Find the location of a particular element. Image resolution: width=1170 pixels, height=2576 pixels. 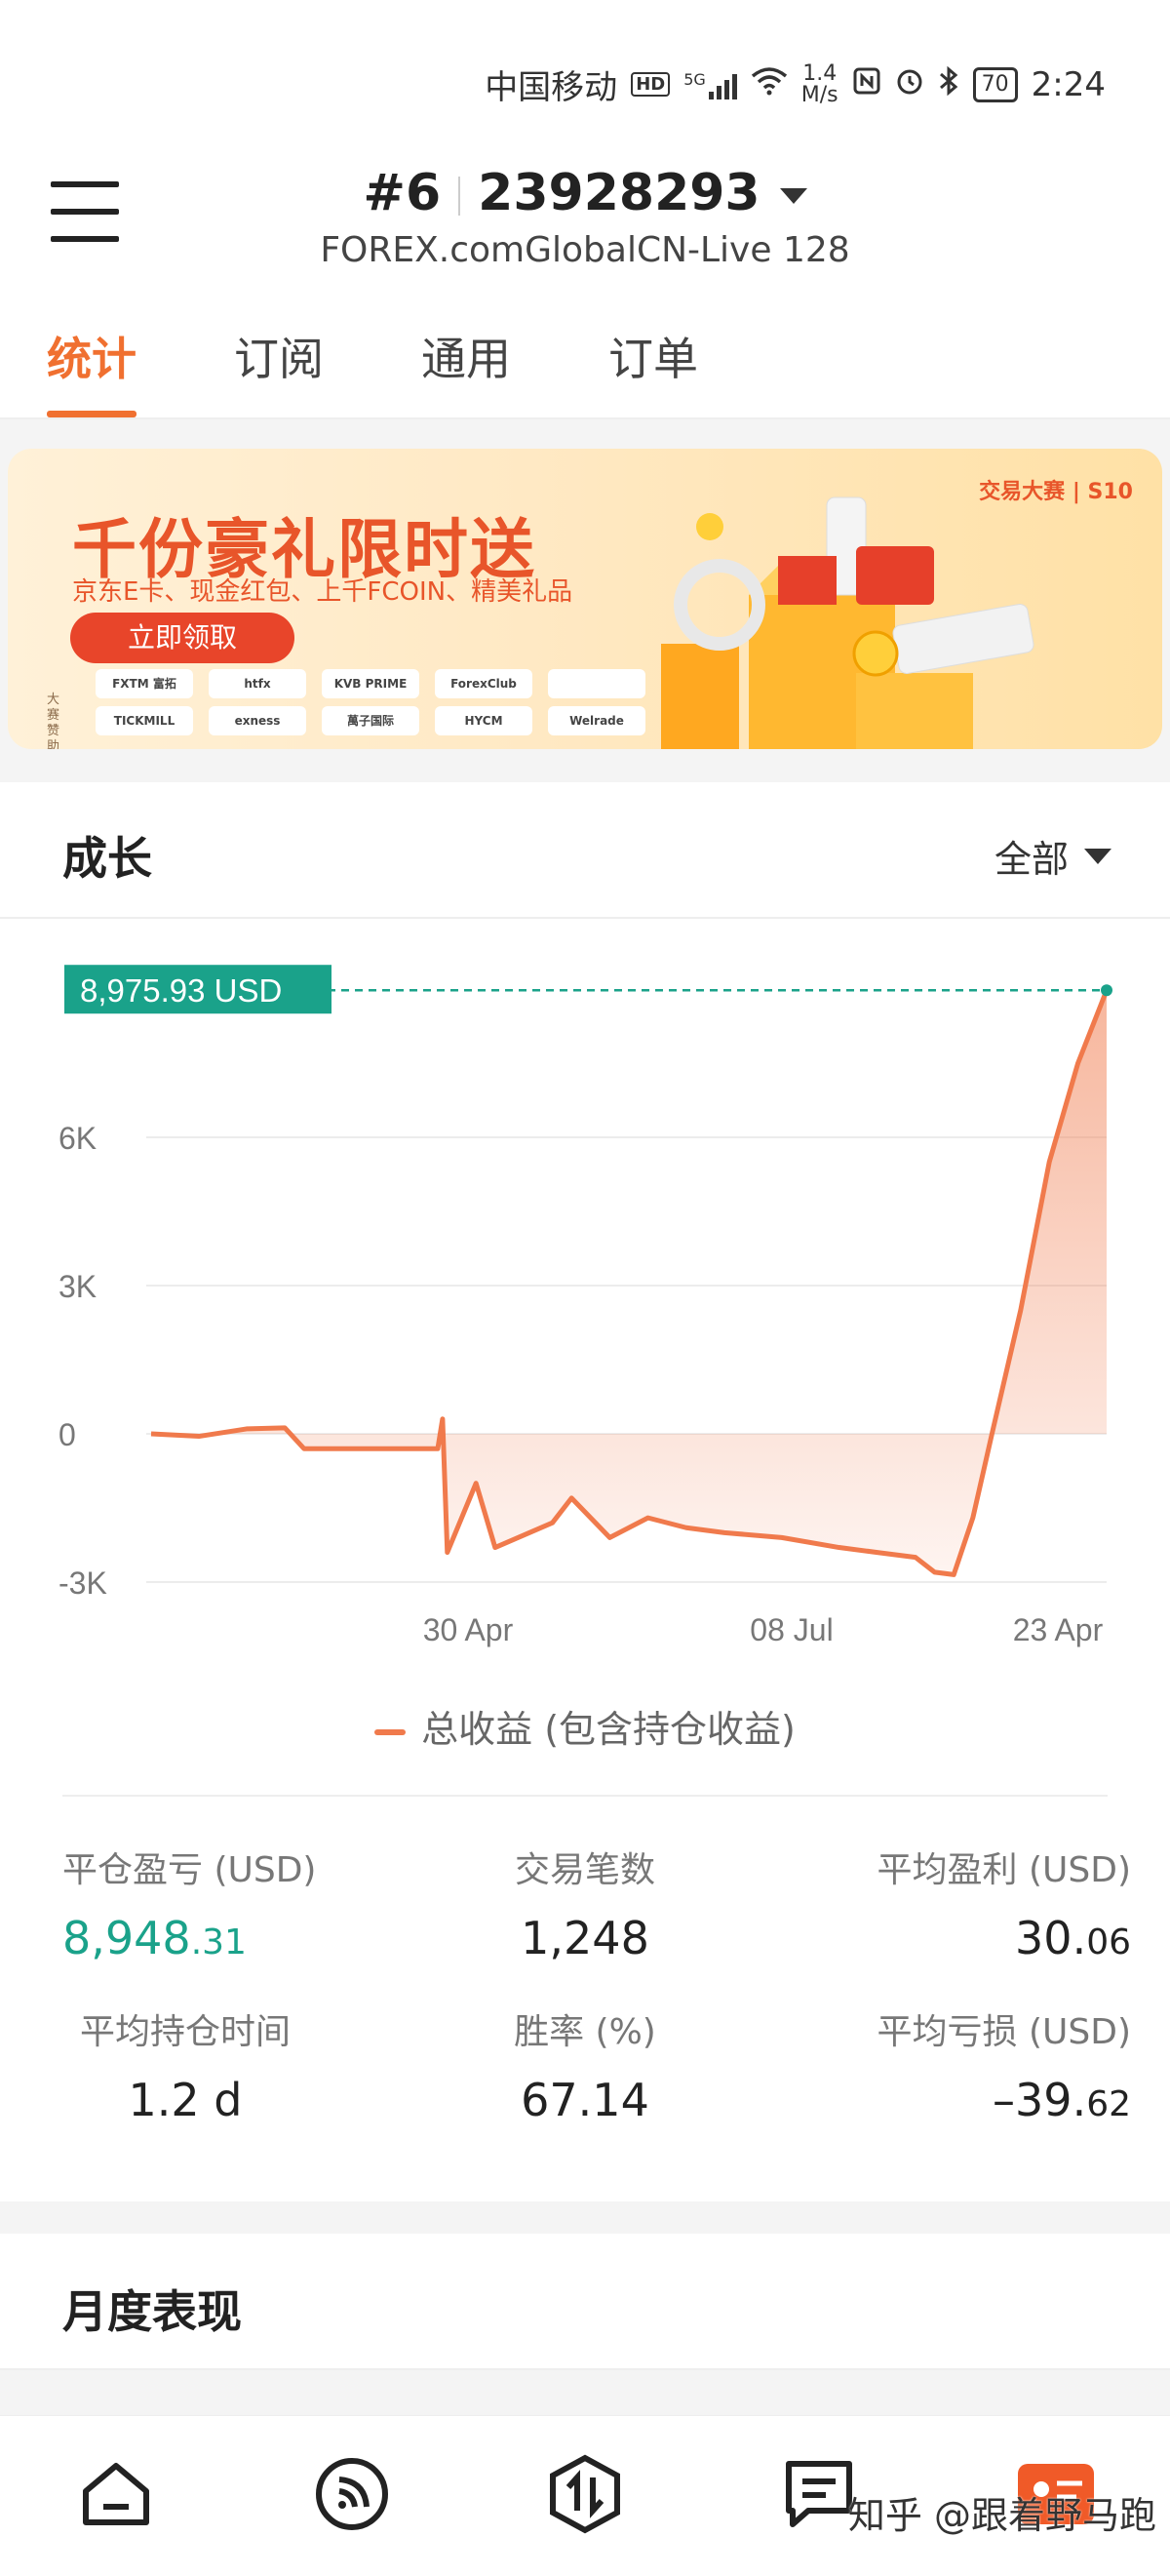

stat-label: 交易笔数 is located at coordinates (584, 1870).